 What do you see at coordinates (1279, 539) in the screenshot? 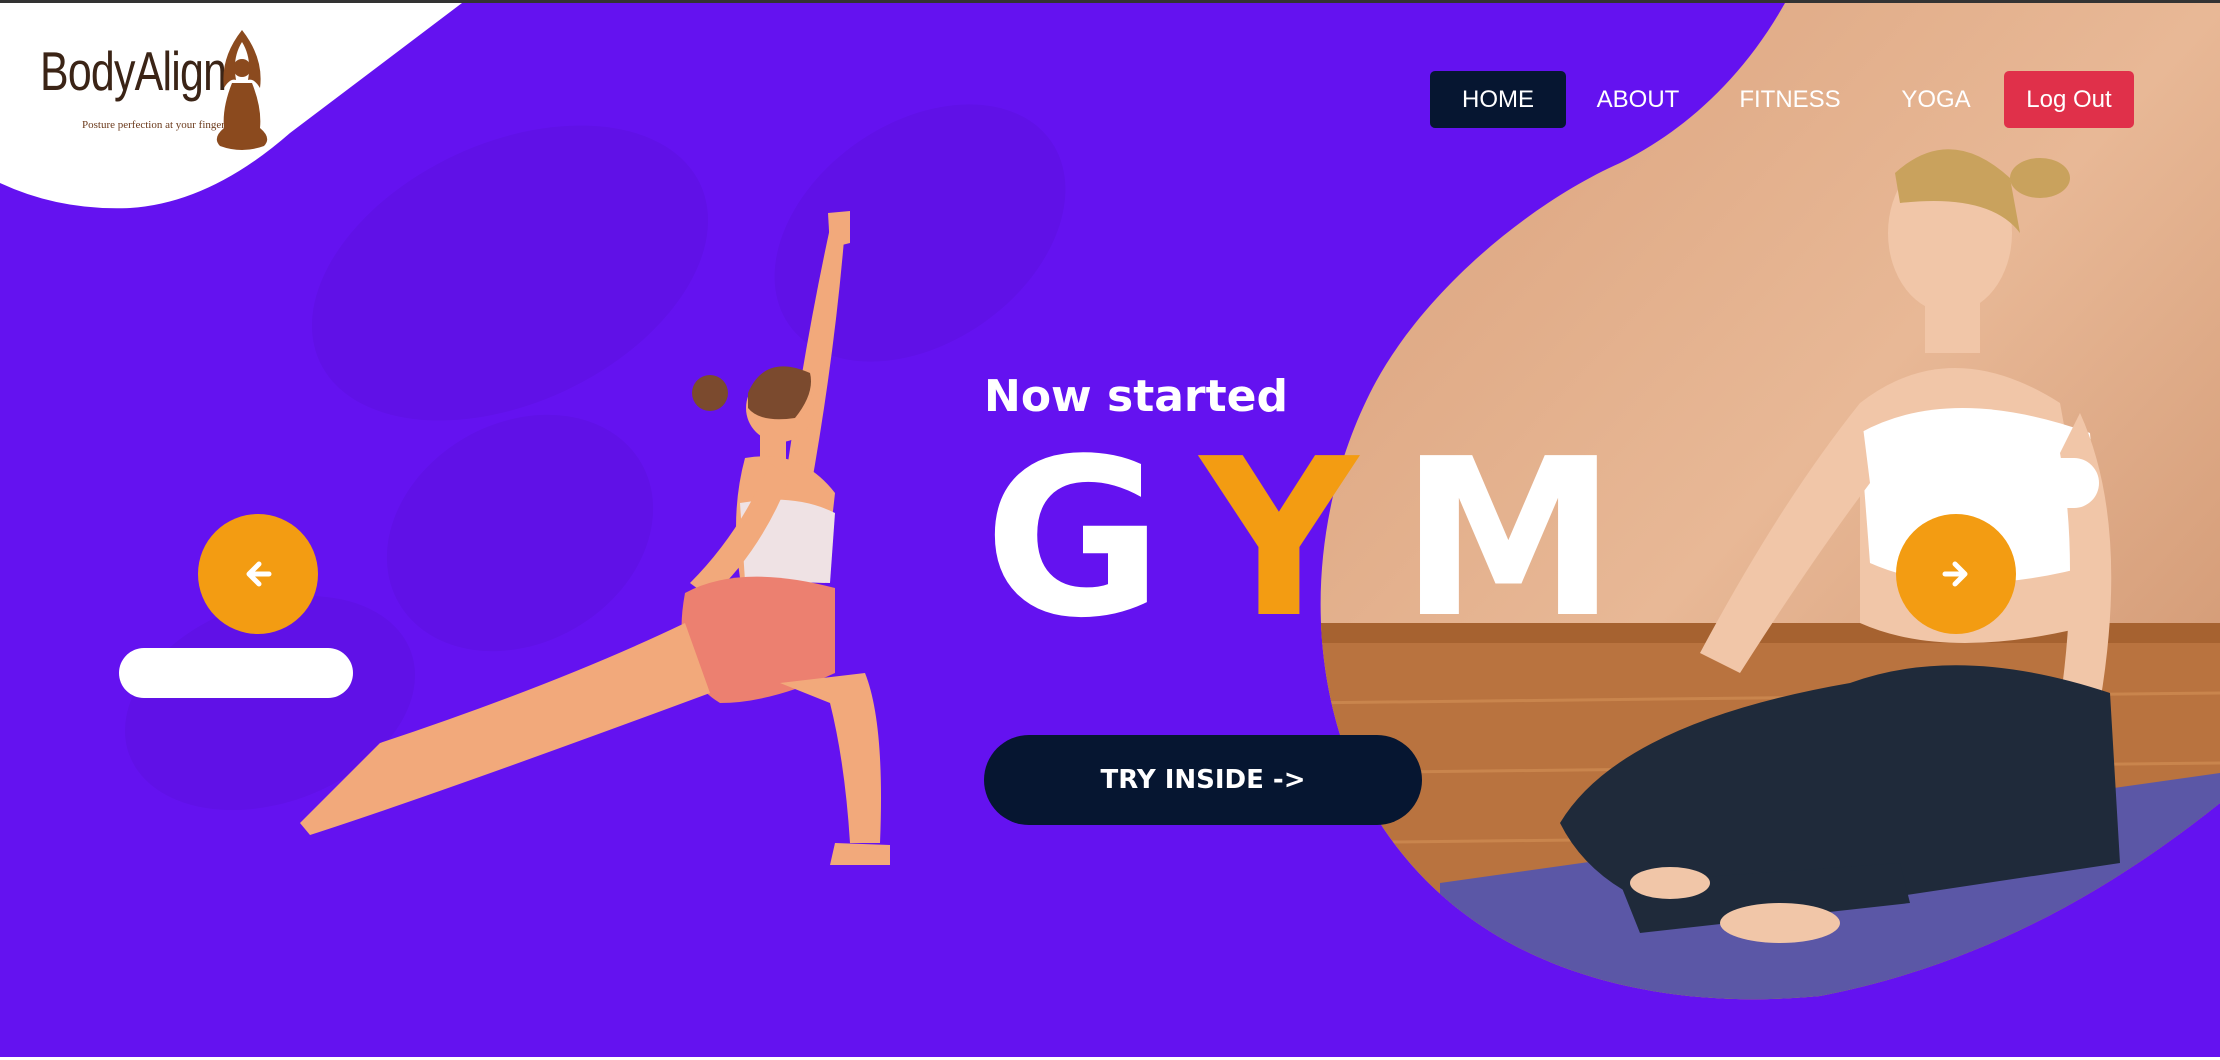
I see `hero-letter-y: Y` at bounding box center [1279, 539].